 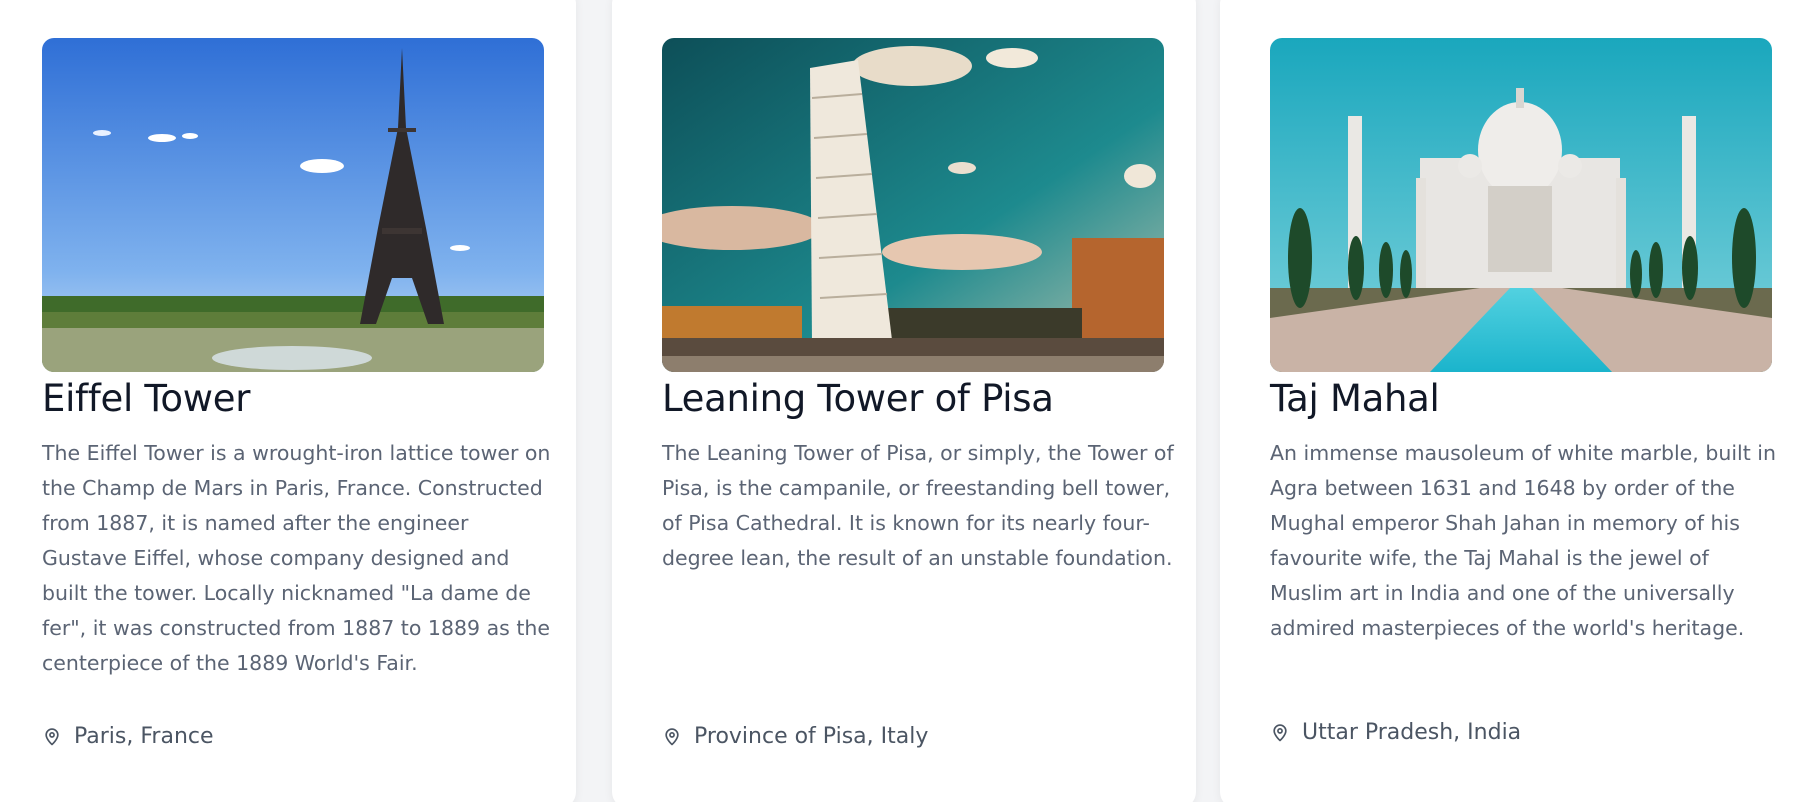 I want to click on taj-mahal-photo, so click(x=1521, y=205).